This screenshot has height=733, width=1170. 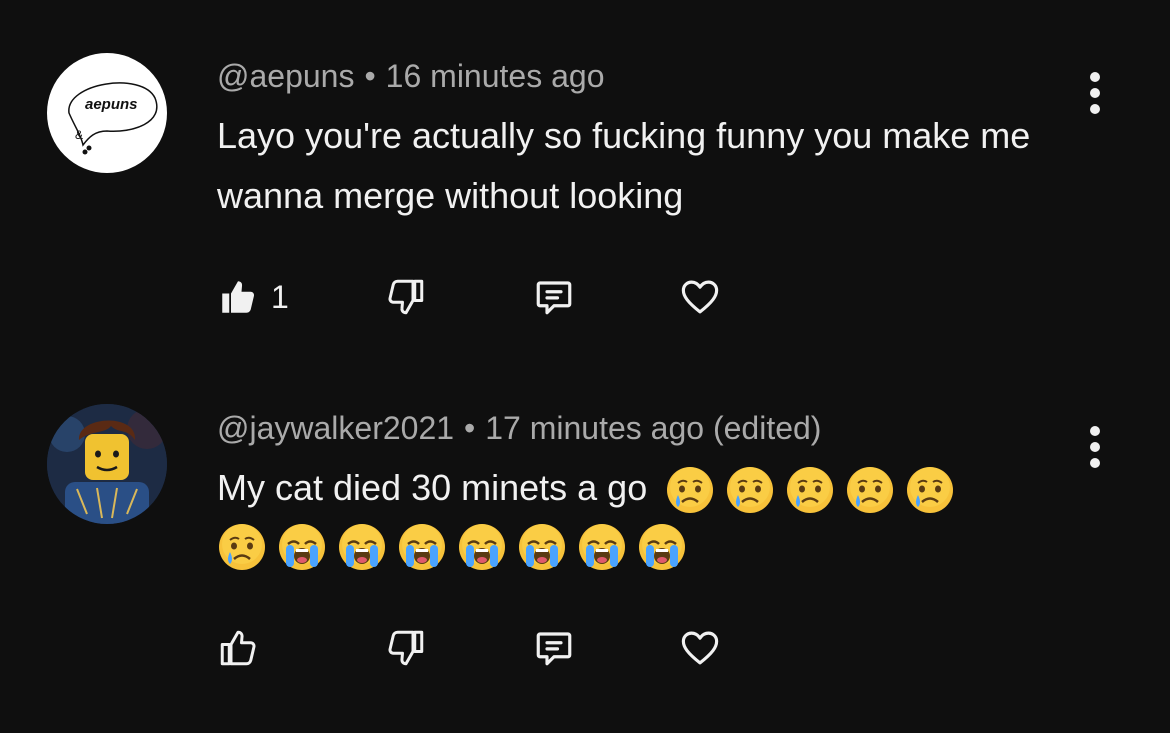 What do you see at coordinates (79, 135) in the screenshot?
I see `avatar-mark: &` at bounding box center [79, 135].